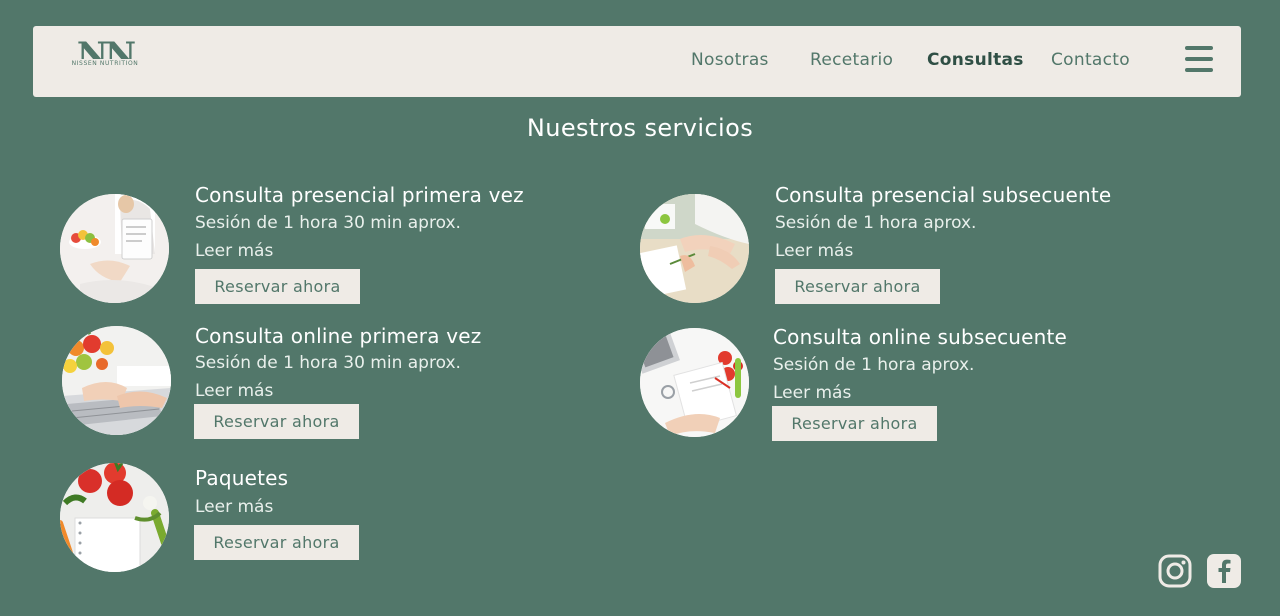 The height and width of the screenshot is (616, 1280). What do you see at coordinates (338, 336) in the screenshot?
I see `service-title: Consulta online primera vez` at bounding box center [338, 336].